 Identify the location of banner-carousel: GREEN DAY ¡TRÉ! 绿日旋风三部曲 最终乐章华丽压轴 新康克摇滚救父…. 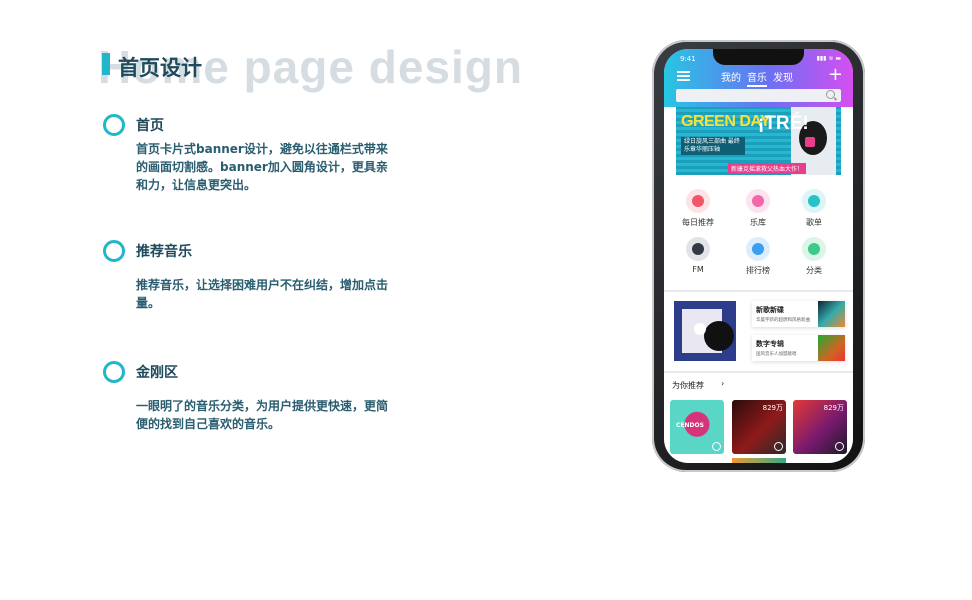
(758, 141).